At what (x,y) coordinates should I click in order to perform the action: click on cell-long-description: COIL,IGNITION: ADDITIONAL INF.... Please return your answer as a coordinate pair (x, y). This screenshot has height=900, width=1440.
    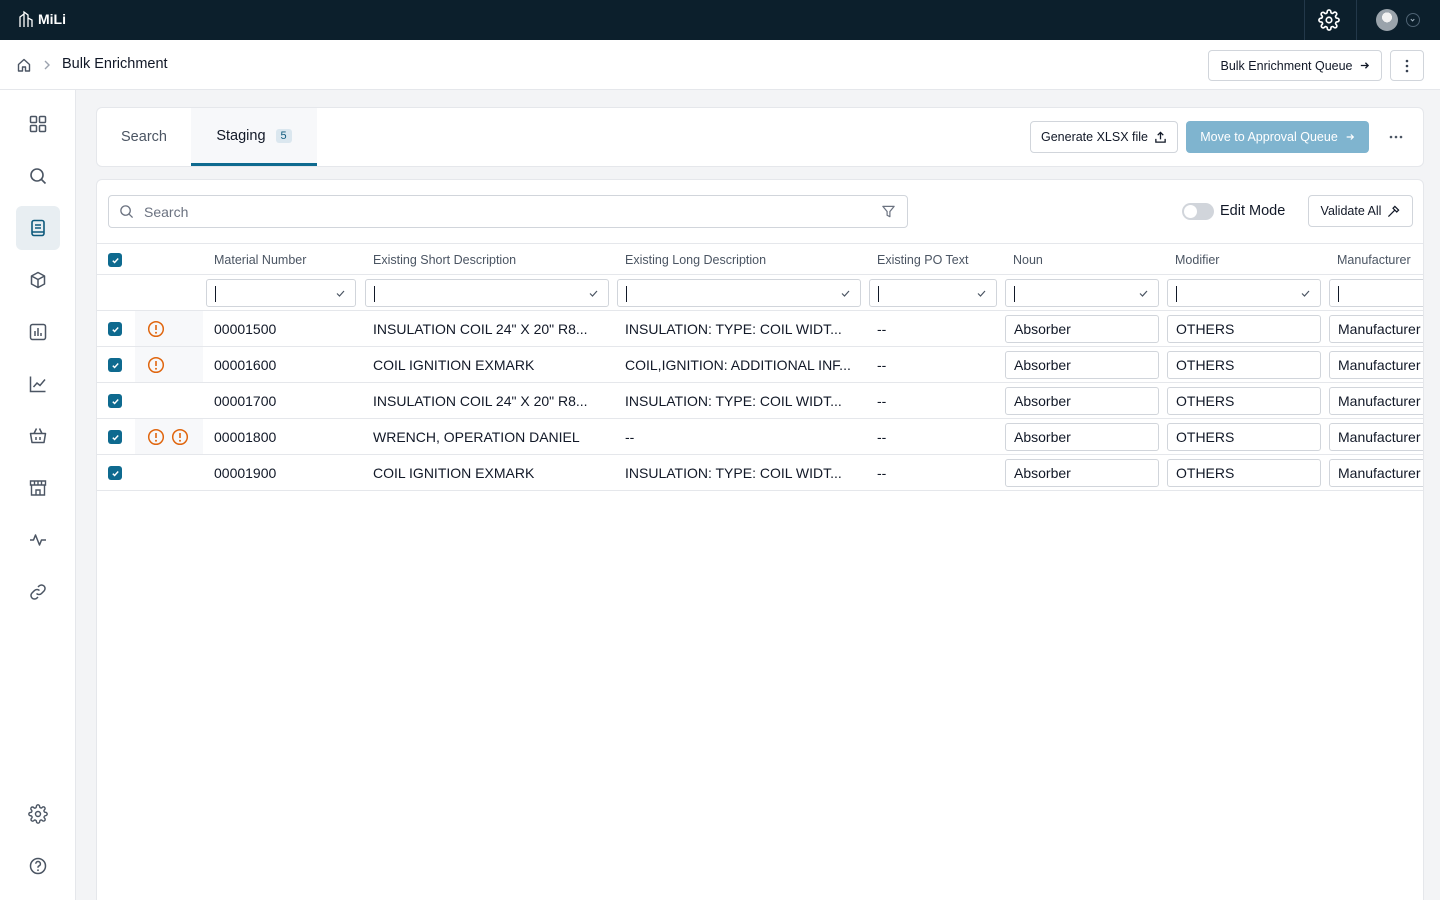
    Looking at the image, I should click on (738, 365).